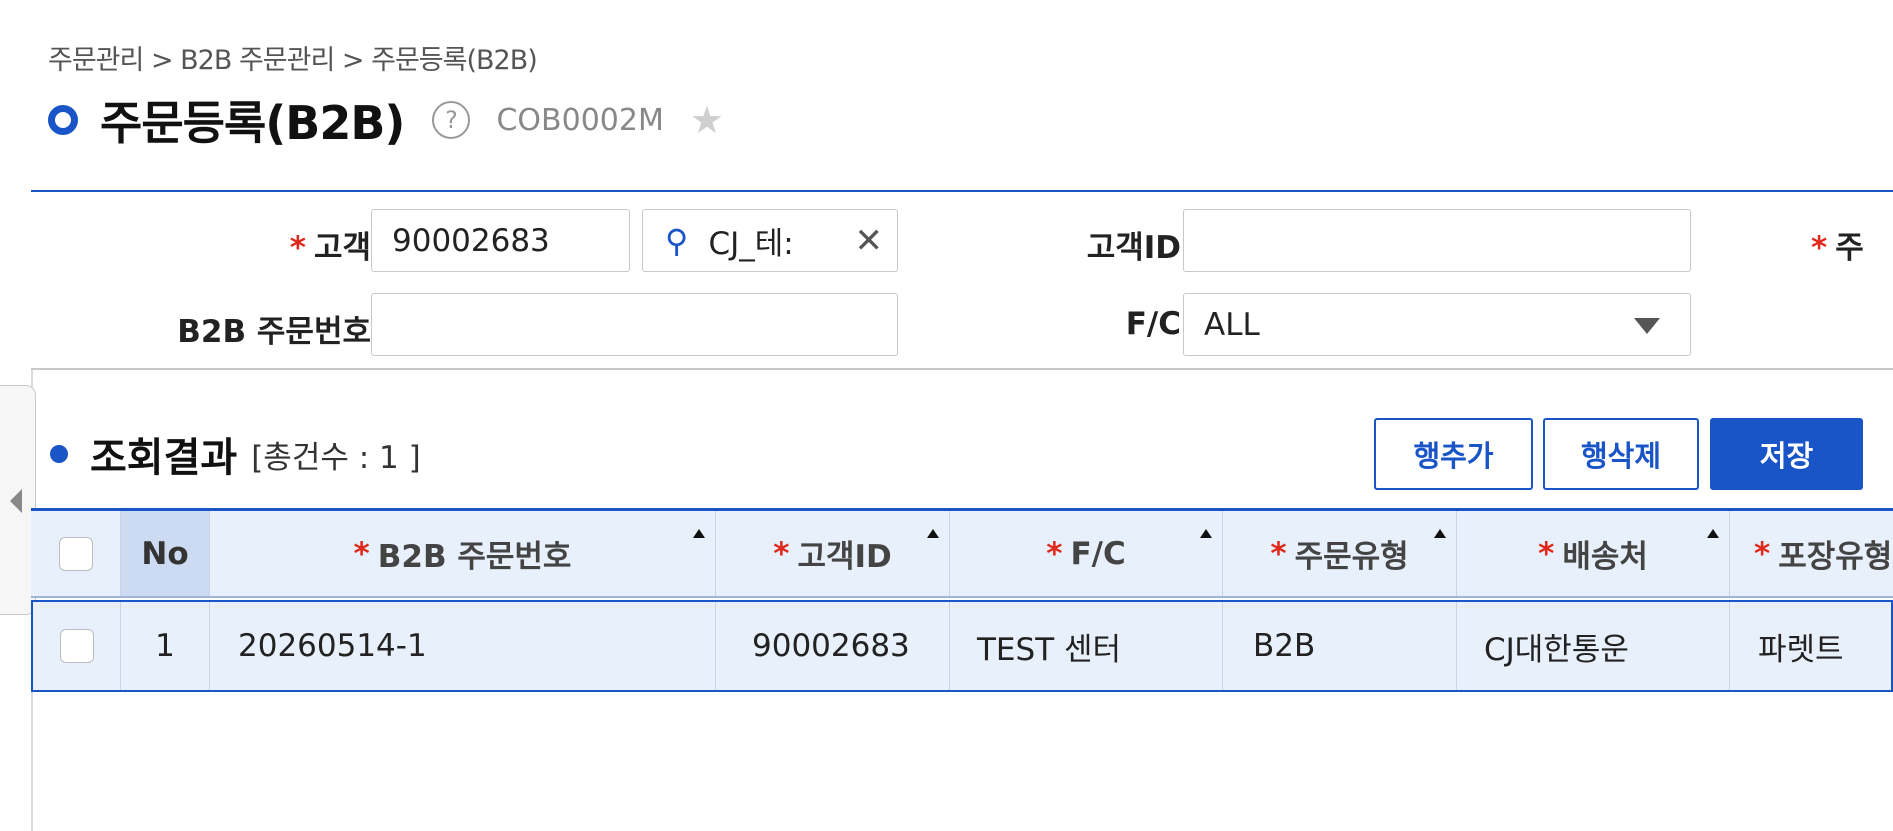 This screenshot has width=1893, height=831. I want to click on cell-no: 1, so click(165, 646).